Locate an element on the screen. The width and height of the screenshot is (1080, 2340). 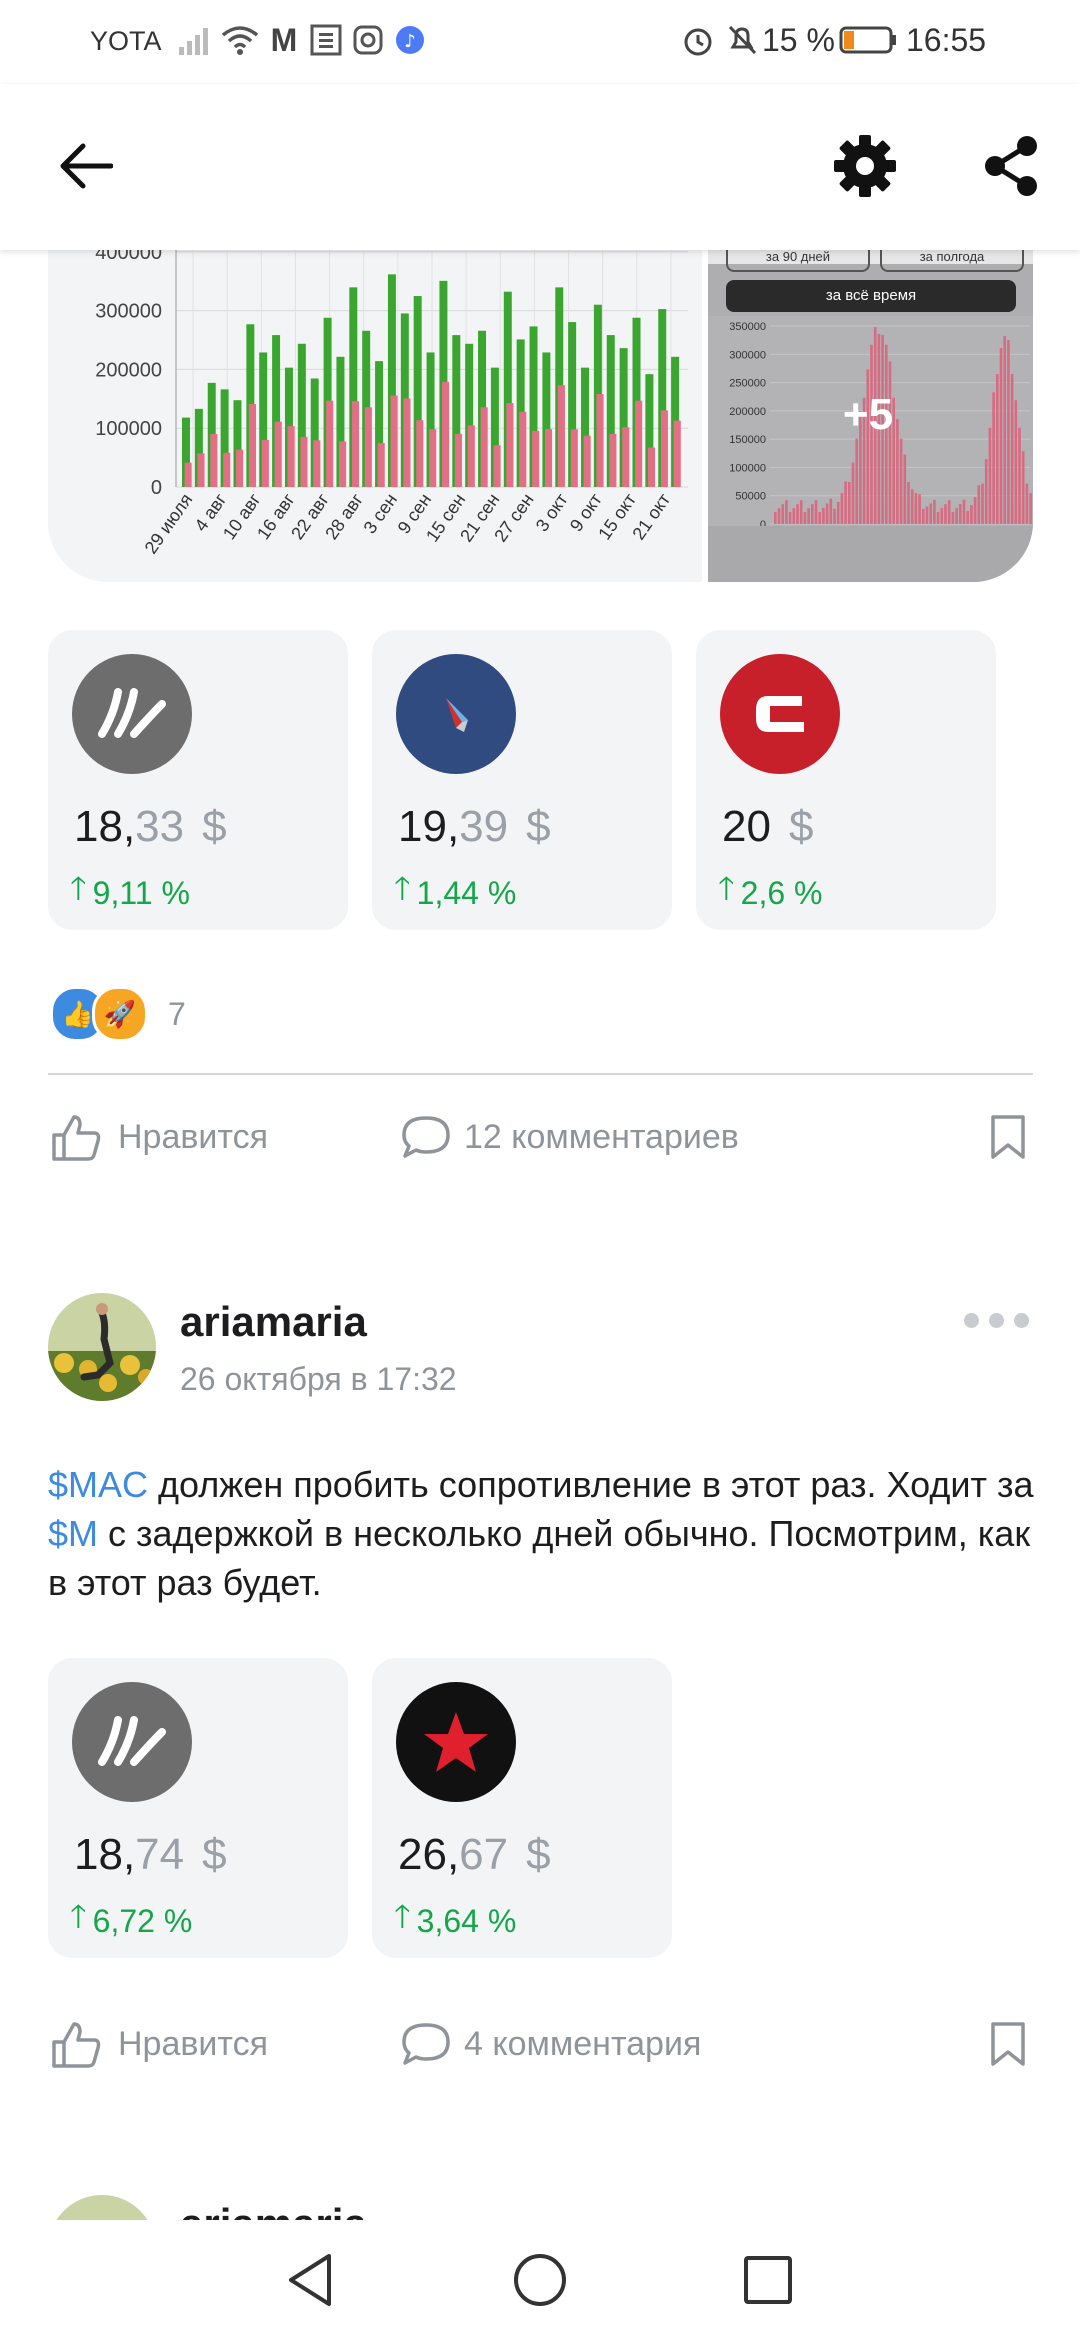
back-button is located at coordinates (85, 166).